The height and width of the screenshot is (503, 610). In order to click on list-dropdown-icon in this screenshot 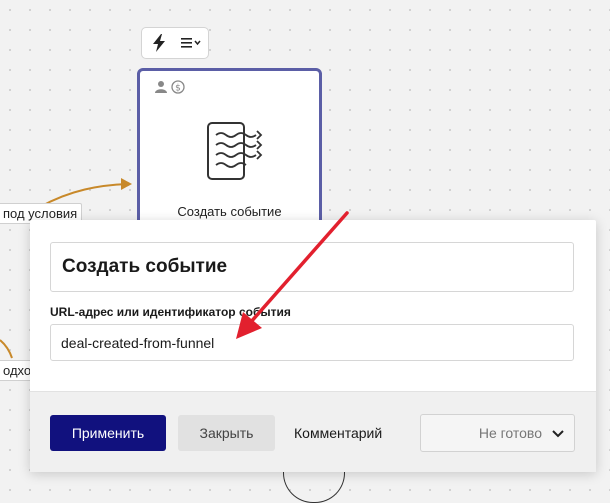, I will do `click(192, 43)`.